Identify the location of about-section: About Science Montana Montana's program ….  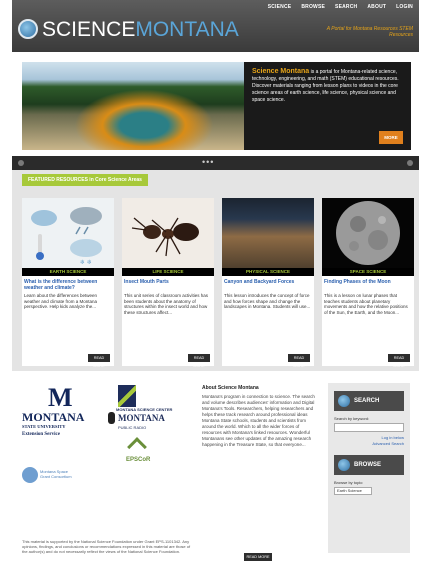
(261, 416).